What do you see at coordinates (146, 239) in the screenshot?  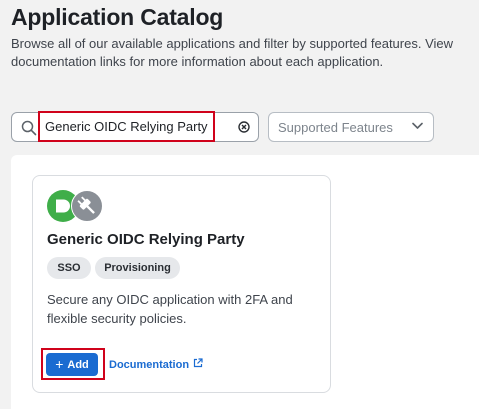 I see `app-card-title: Generic OIDC Relying Party` at bounding box center [146, 239].